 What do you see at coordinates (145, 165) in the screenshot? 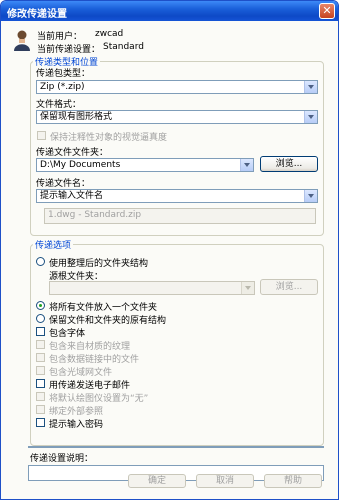
I see `folder-select: D:\My Documents` at bounding box center [145, 165].